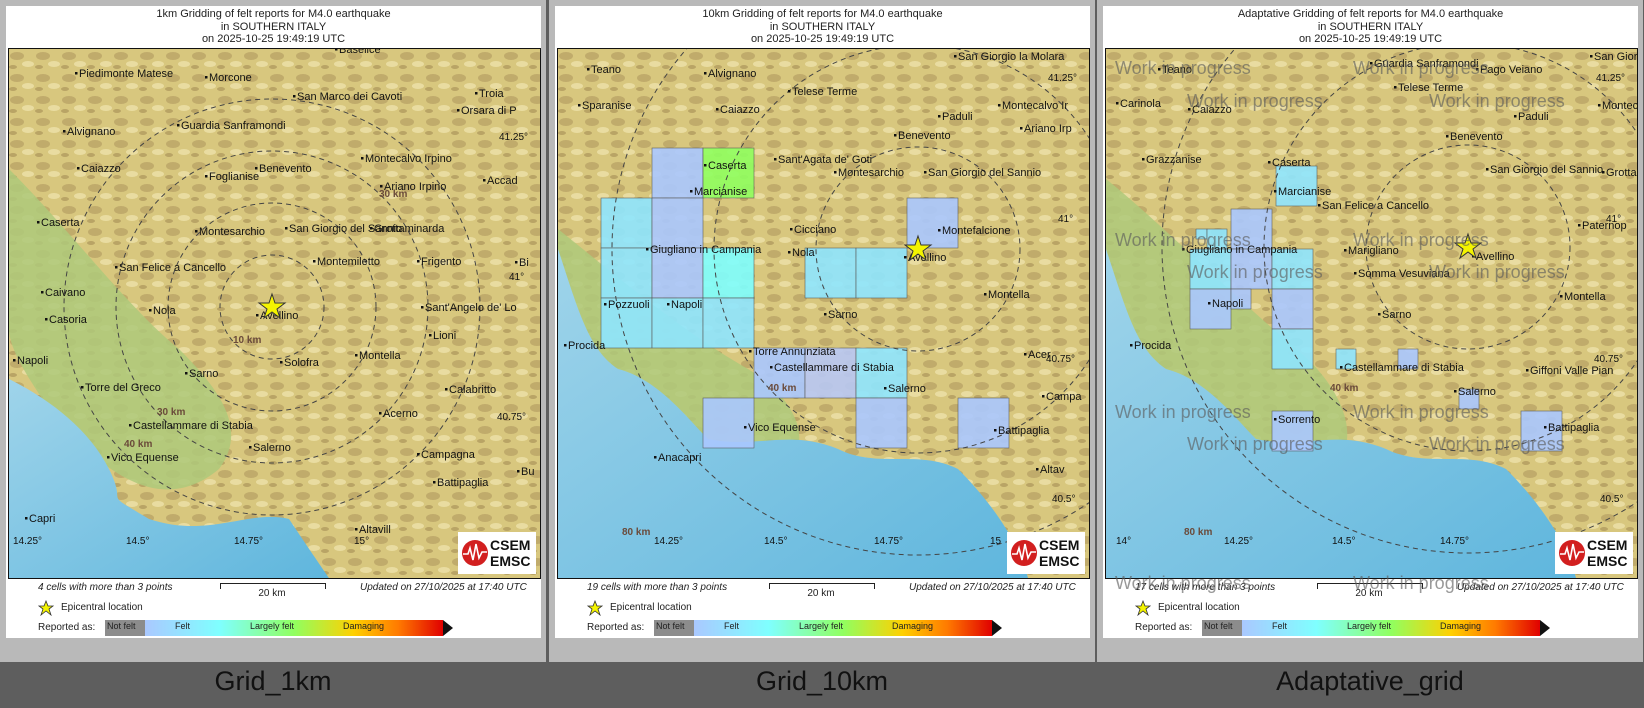 This screenshot has height=708, width=1644. I want to click on place-label: Paduli, so click(1533, 117).